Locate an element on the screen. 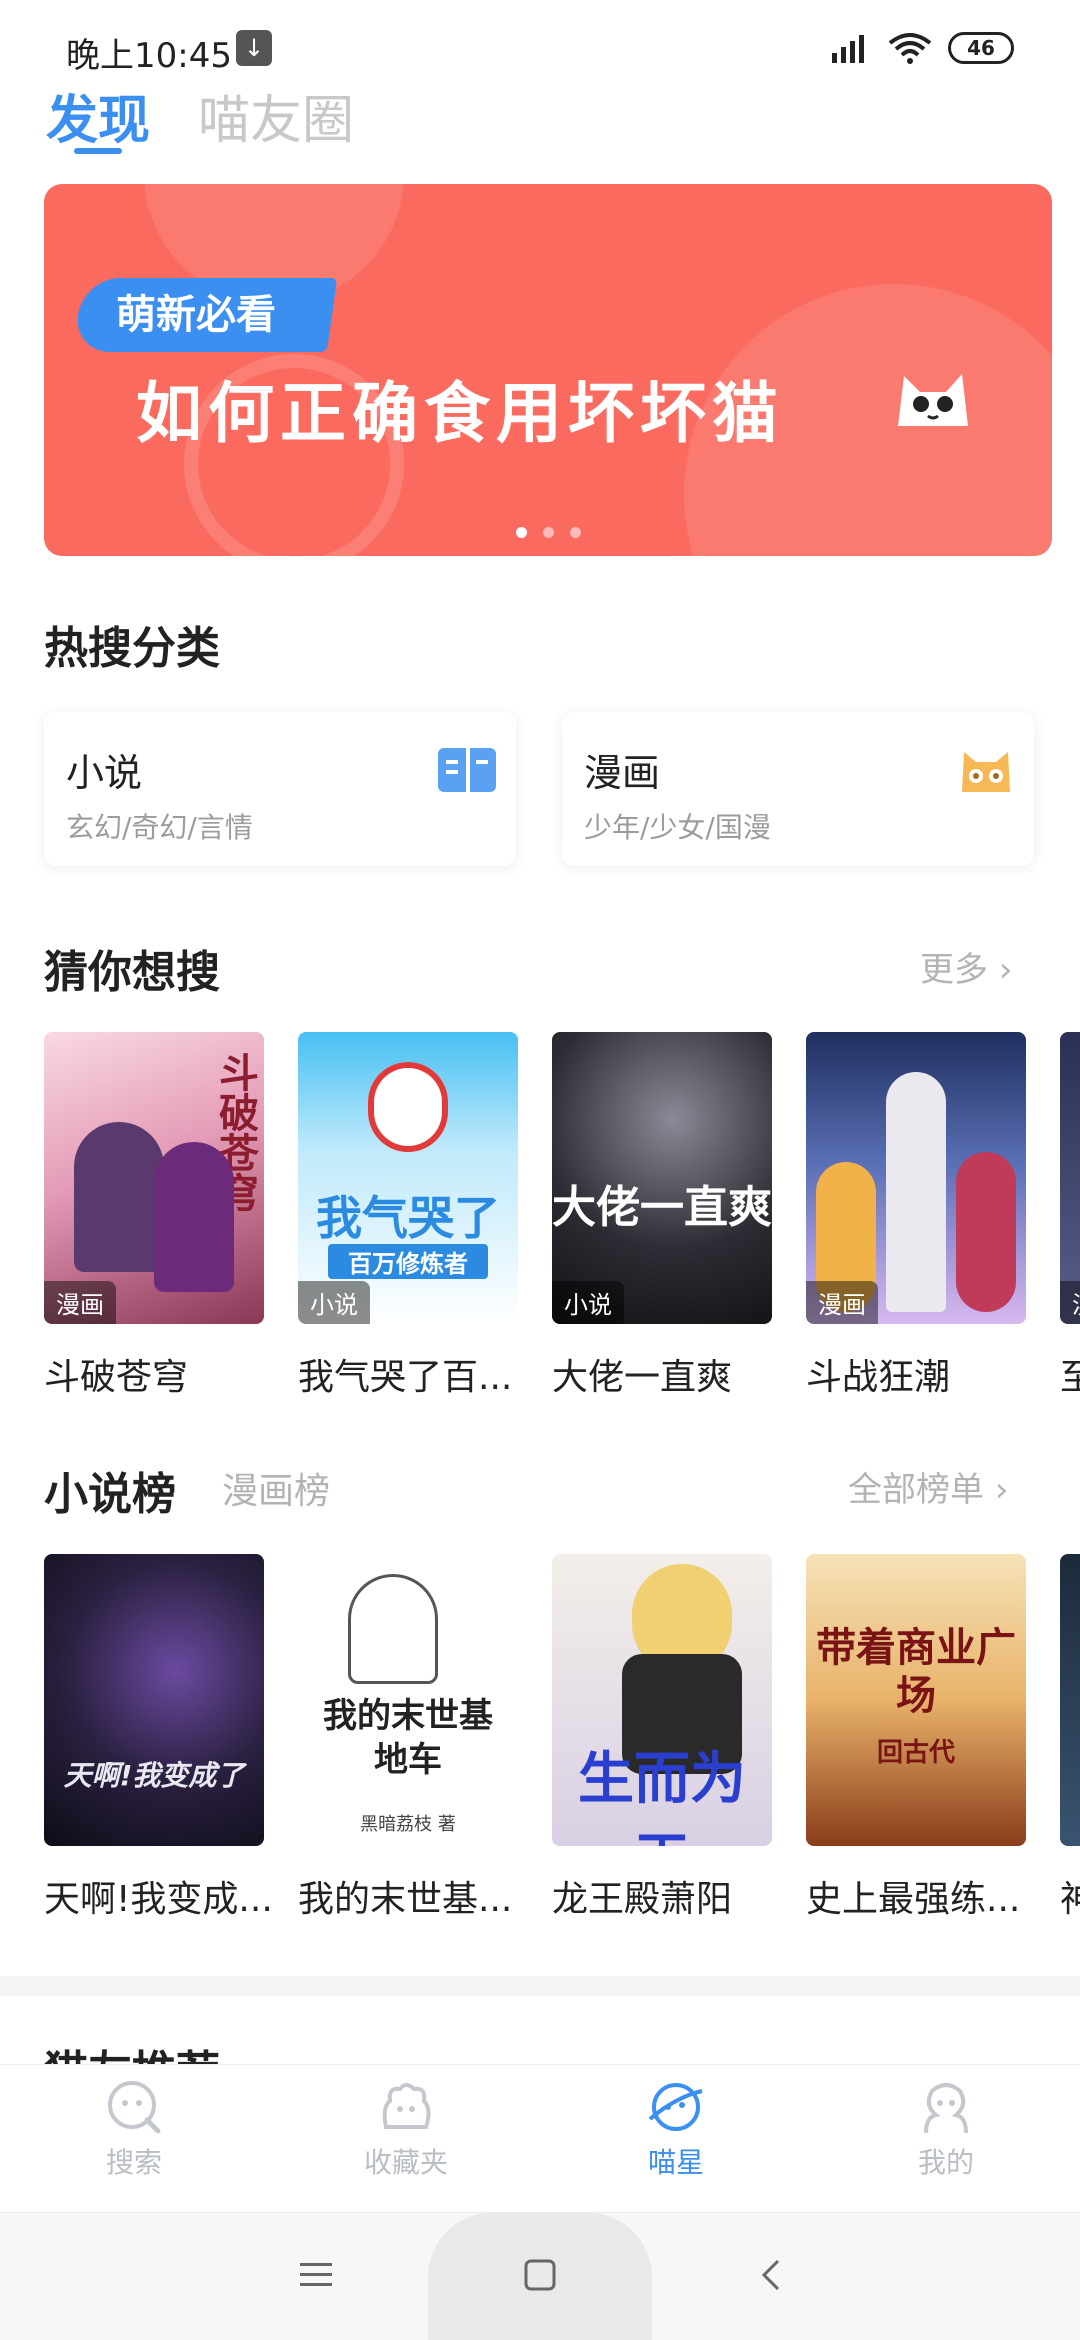 This screenshot has width=1080, height=2340. book-cover: 天啊!我变成了 is located at coordinates (154, 1700).